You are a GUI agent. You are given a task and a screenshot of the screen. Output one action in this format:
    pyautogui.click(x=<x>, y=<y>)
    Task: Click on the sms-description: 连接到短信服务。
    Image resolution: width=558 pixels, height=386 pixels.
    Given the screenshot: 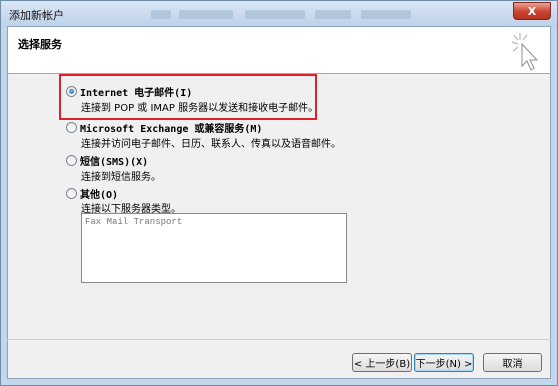 What is the action you would take?
    pyautogui.click(x=121, y=177)
    